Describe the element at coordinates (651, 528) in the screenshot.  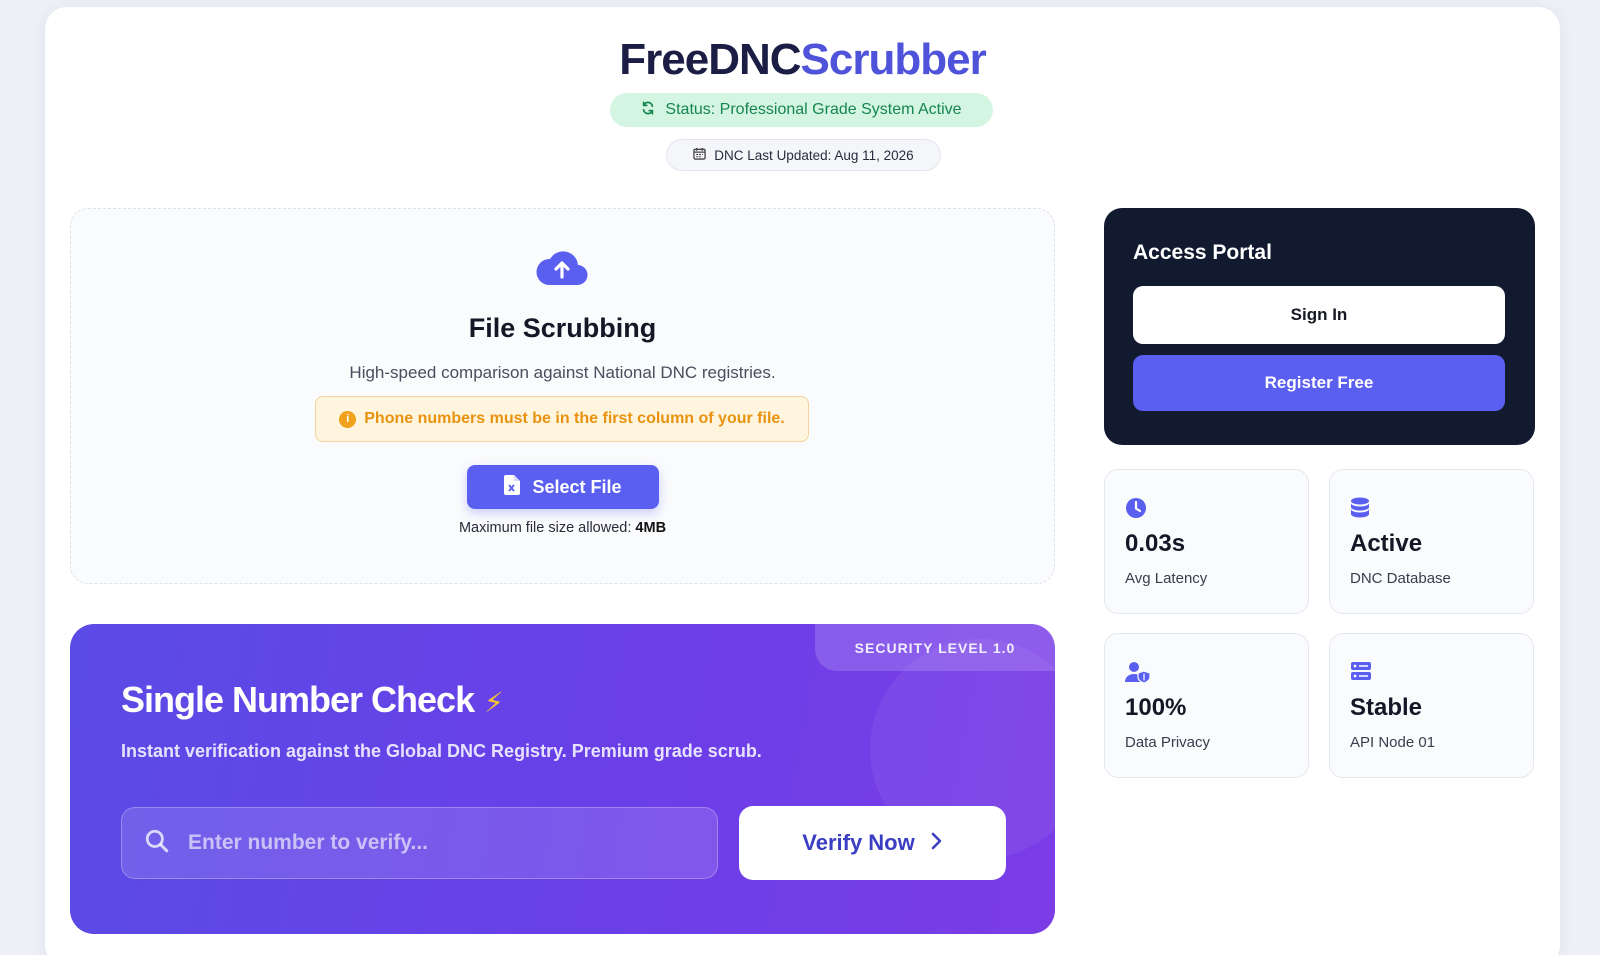
I see `max-file-size-value: 4MB` at that location.